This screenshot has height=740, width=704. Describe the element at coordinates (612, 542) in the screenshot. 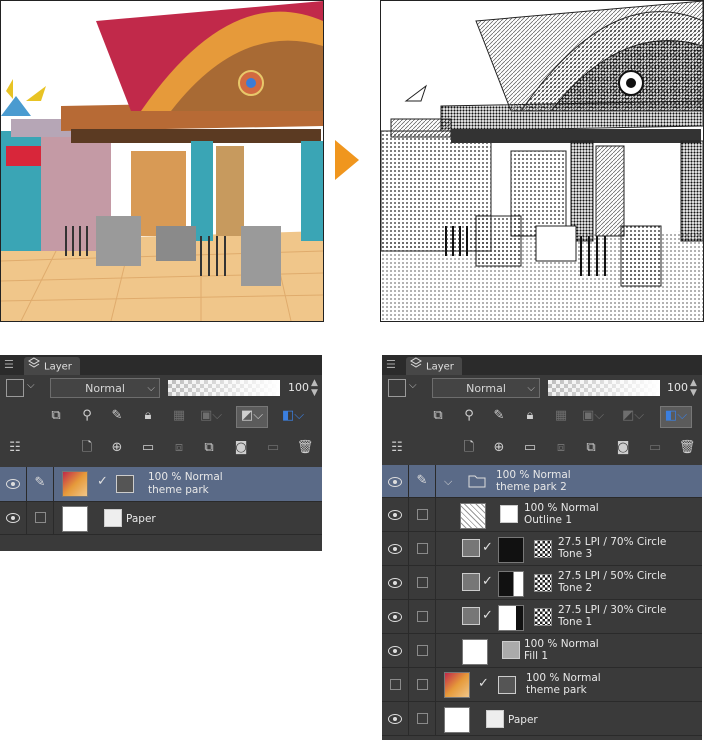

I see `layer-name-line1: 27.5 LPI / 70% Circle` at that location.